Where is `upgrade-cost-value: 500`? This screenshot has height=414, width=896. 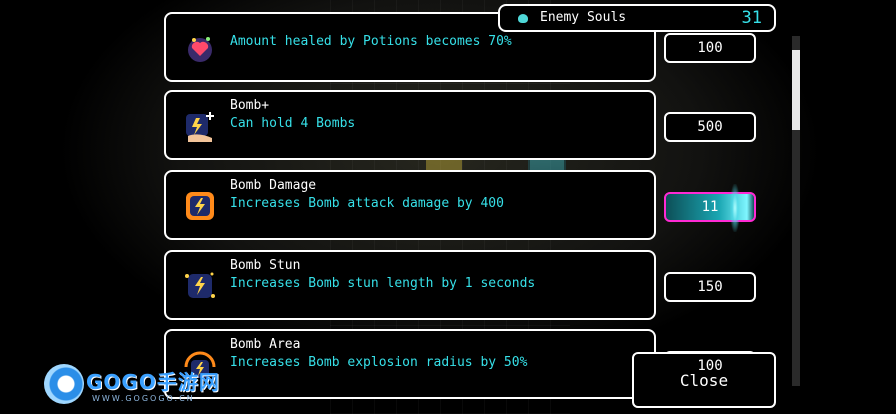
upgrade-cost-value: 500 is located at coordinates (710, 127).